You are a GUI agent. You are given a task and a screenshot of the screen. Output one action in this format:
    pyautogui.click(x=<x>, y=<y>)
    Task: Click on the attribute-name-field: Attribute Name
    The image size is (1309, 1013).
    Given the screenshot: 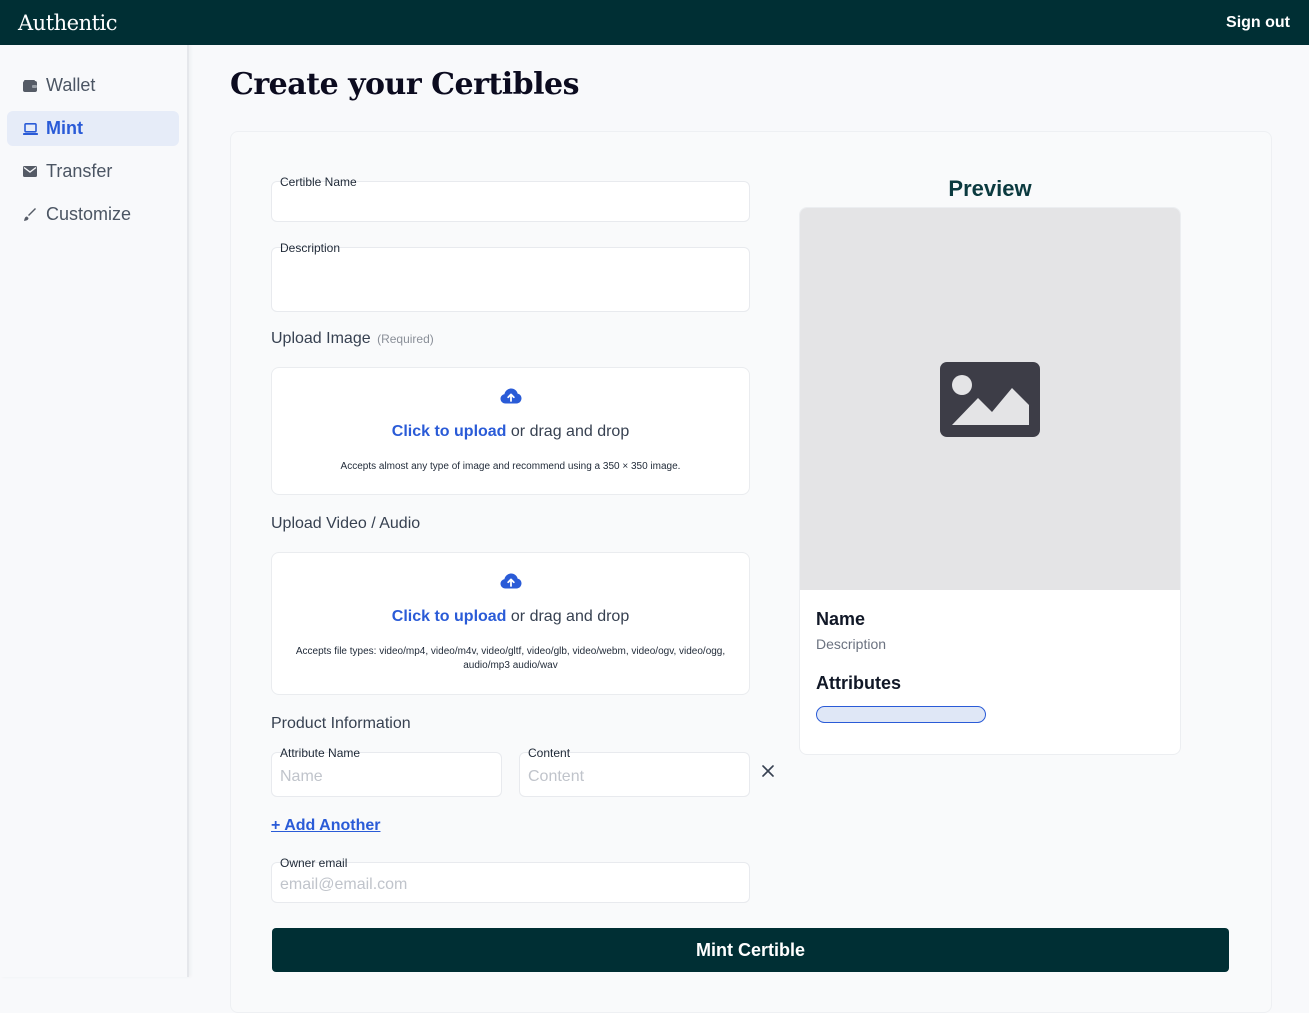 What is the action you would take?
    pyautogui.click(x=386, y=771)
    